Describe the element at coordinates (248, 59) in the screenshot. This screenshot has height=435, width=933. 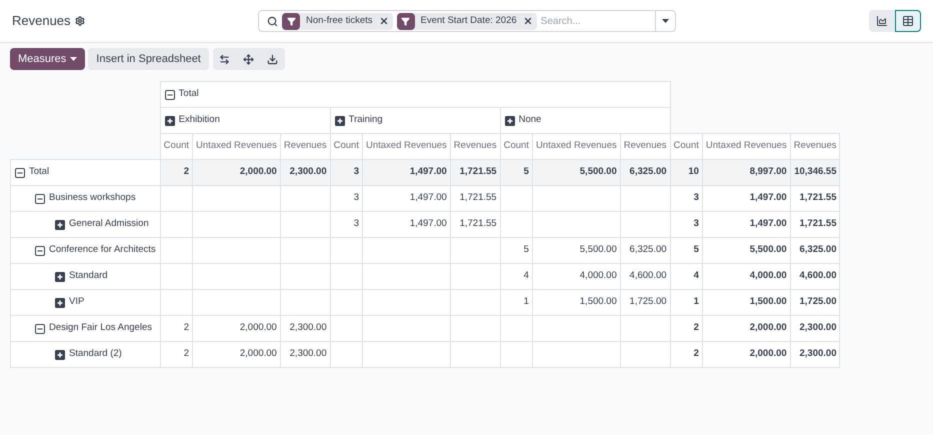
I see `move-icon` at that location.